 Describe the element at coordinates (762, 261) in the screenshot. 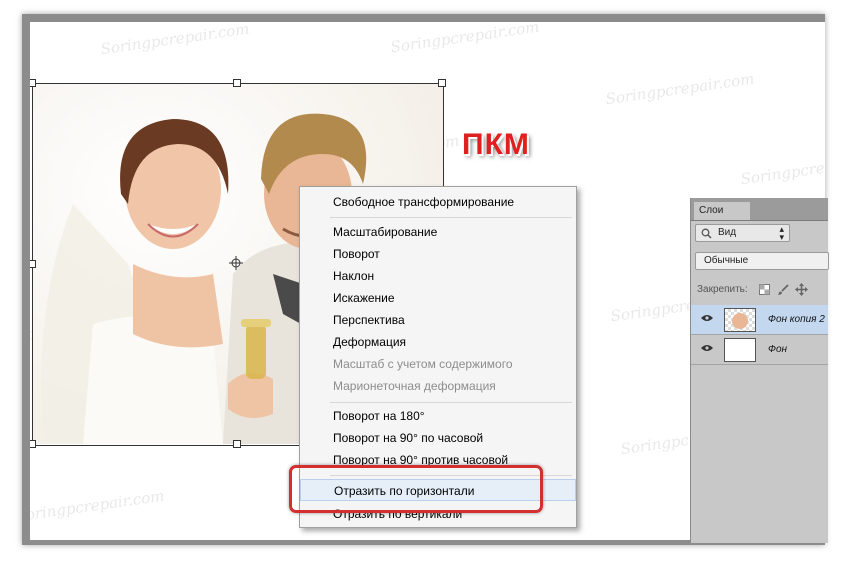

I see `blend-mode-select: Обычные` at that location.